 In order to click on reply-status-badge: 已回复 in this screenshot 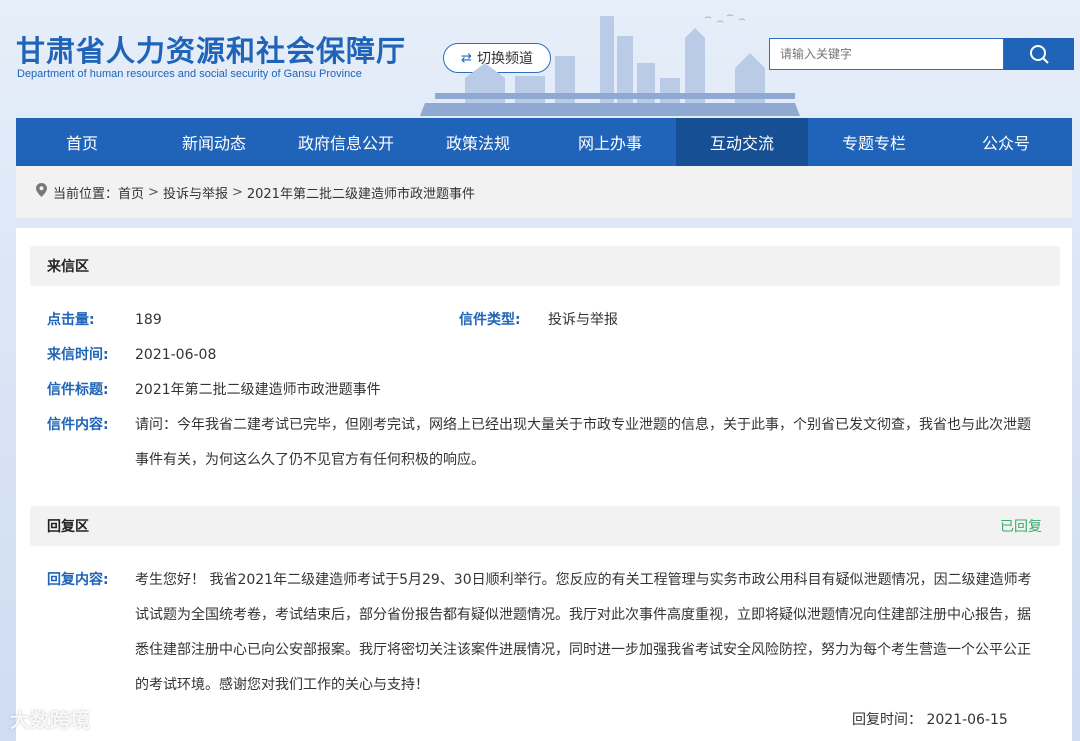, I will do `click(1021, 527)`.